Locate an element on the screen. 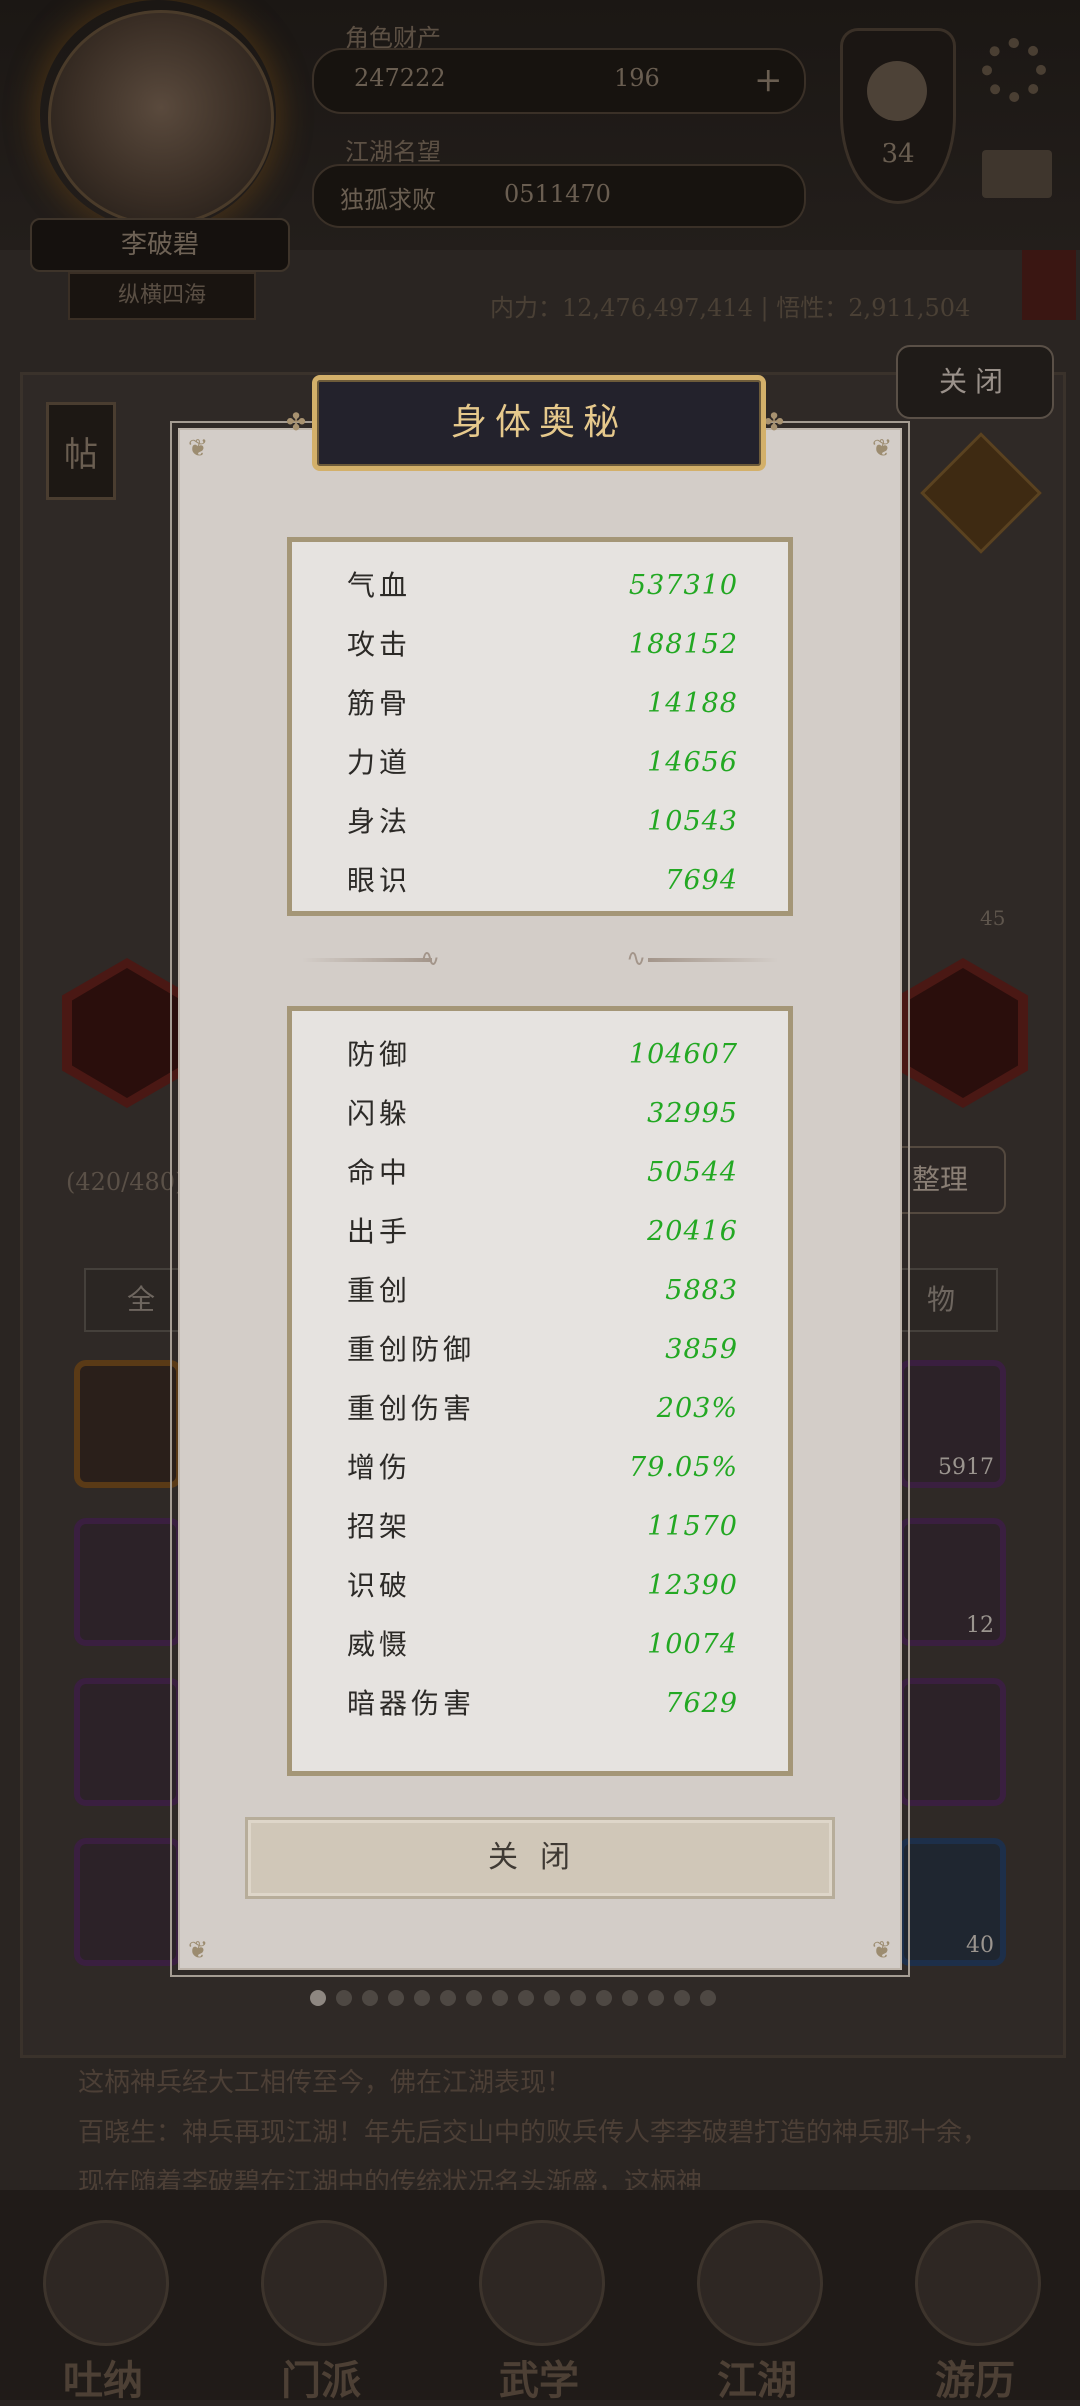  nav-label: 门派 is located at coordinates (321, 2380).